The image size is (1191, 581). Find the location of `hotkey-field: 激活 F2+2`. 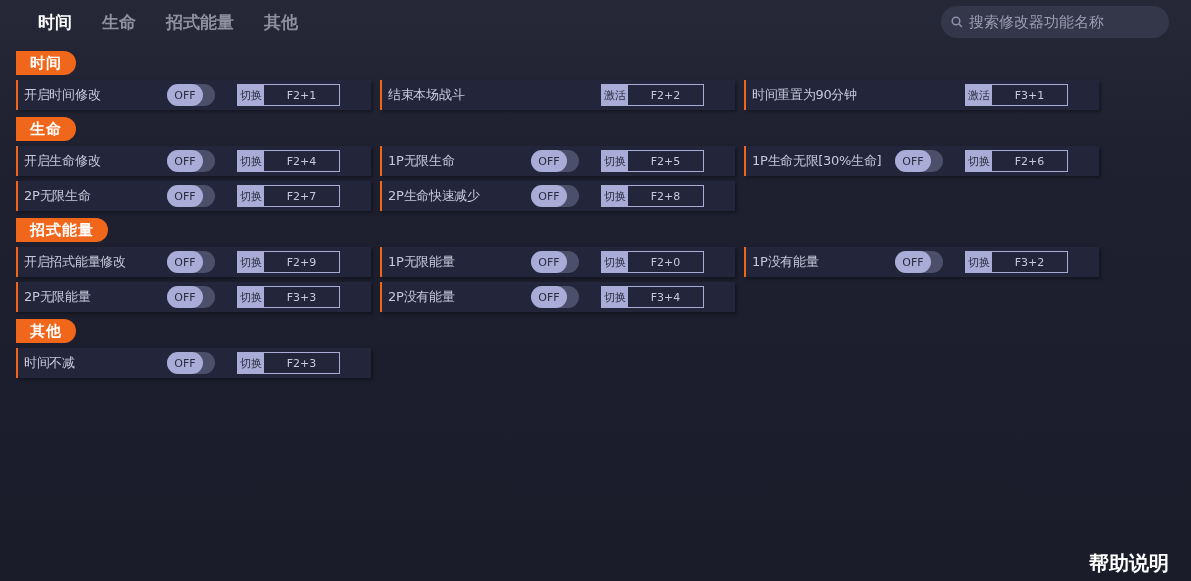

hotkey-field: 激活 F2+2 is located at coordinates (652, 95).